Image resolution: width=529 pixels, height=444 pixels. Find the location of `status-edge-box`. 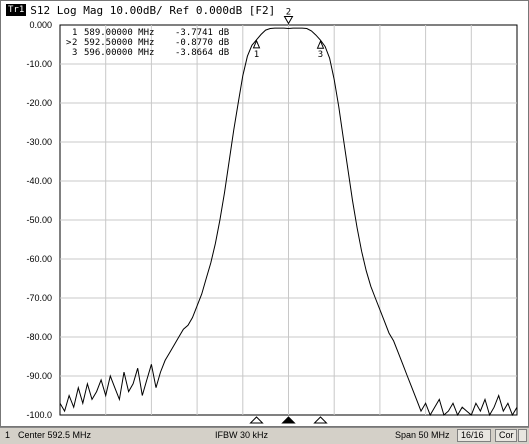

status-edge-box is located at coordinates (522, 435).